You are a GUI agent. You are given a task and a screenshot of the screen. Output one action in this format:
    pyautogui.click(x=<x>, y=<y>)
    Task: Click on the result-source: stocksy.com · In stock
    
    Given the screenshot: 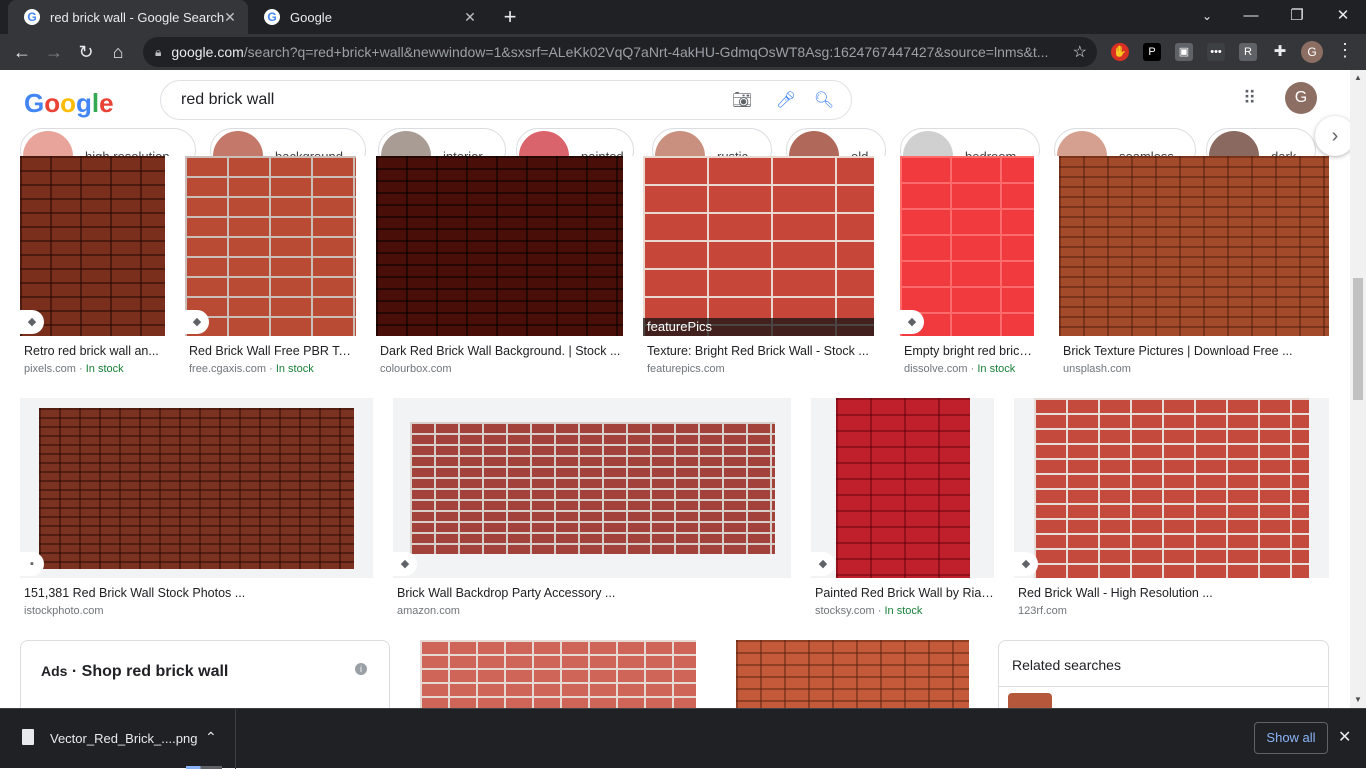 What is the action you would take?
    pyautogui.click(x=868, y=611)
    